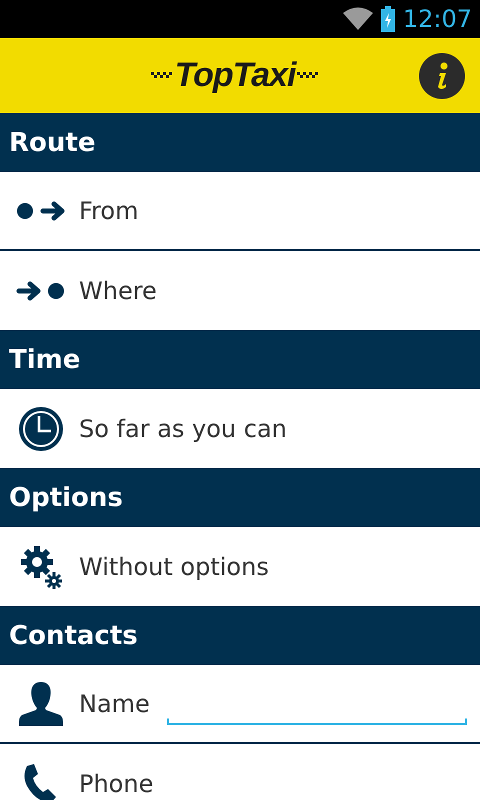  I want to click on info-icon, so click(442, 76).